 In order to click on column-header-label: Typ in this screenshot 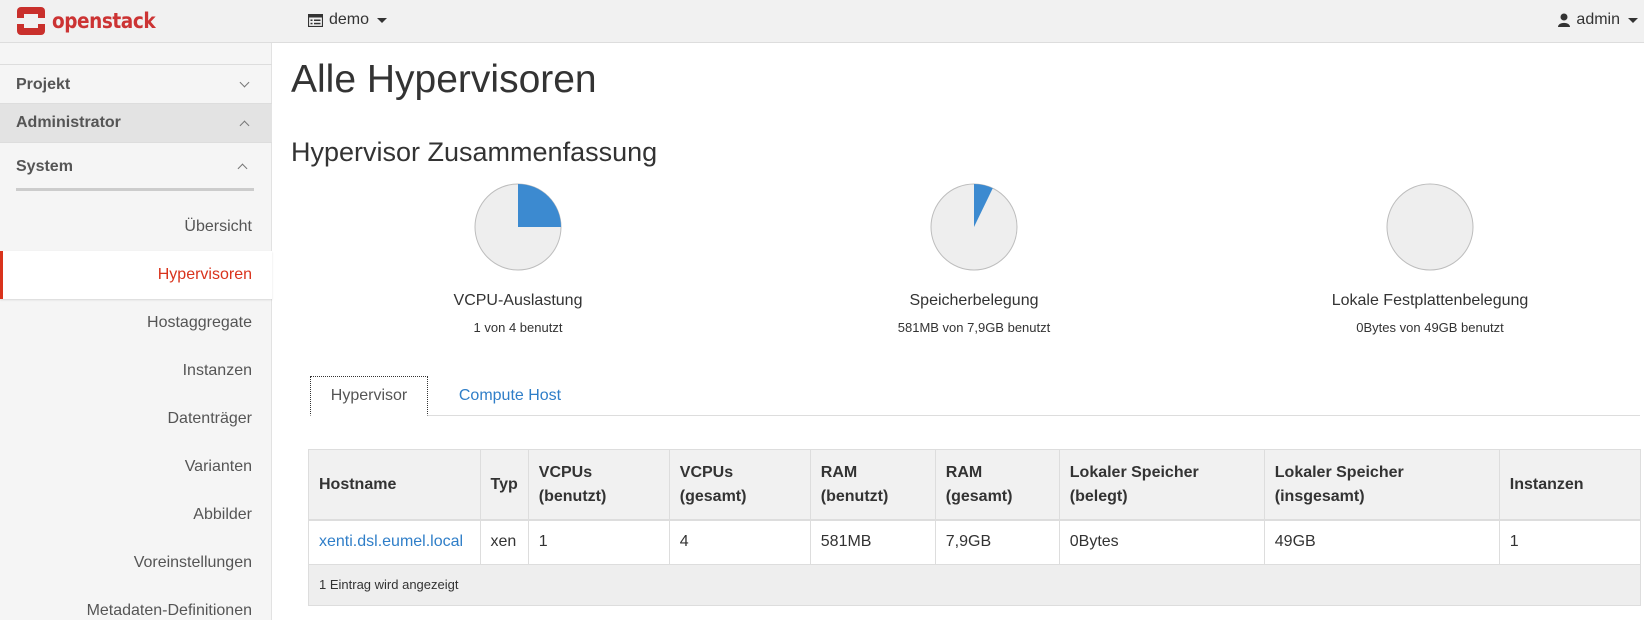, I will do `click(504, 484)`.